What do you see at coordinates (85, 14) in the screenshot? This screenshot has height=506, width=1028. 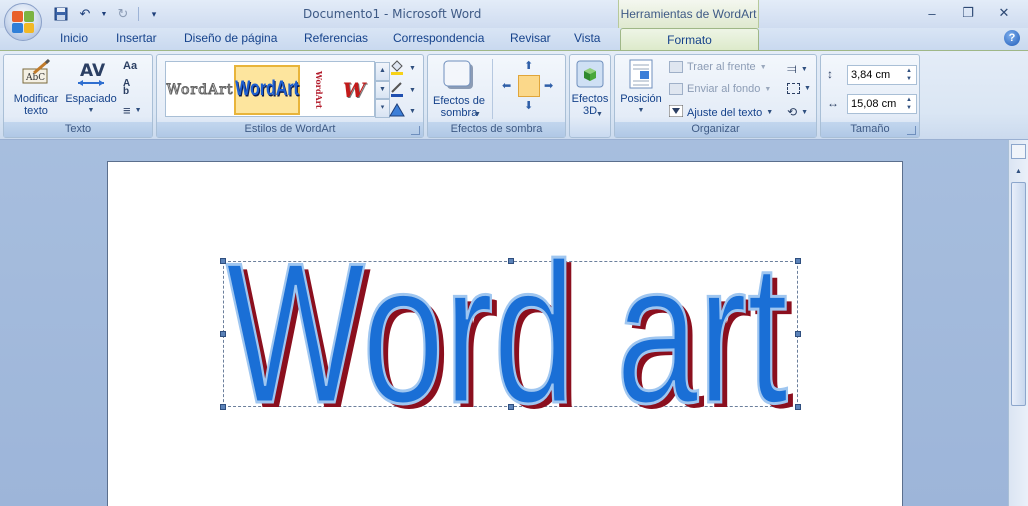 I see `undo-icon: ↶` at bounding box center [85, 14].